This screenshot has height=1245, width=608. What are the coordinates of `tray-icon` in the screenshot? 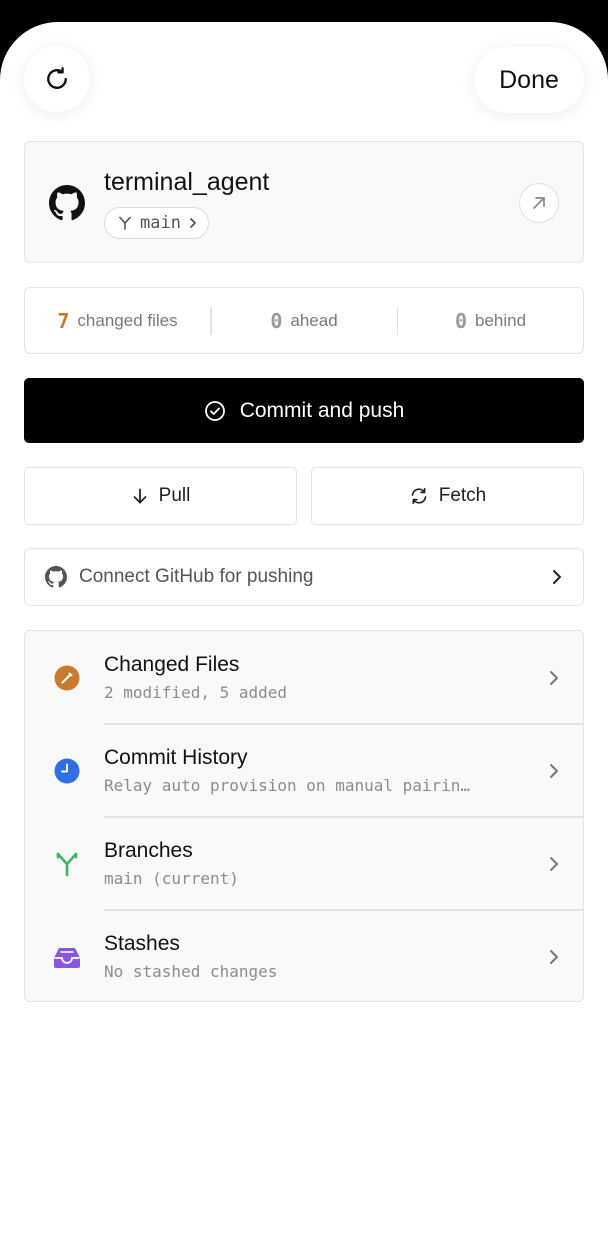 It's located at (67, 958).